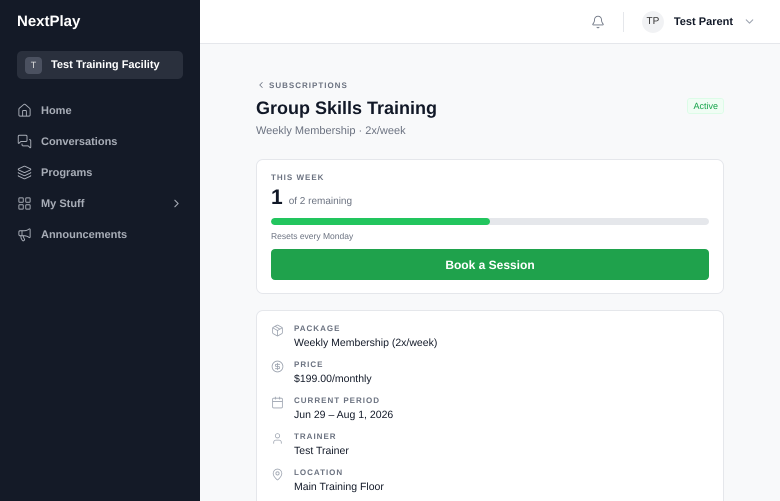  I want to click on layers-icon, so click(24, 172).